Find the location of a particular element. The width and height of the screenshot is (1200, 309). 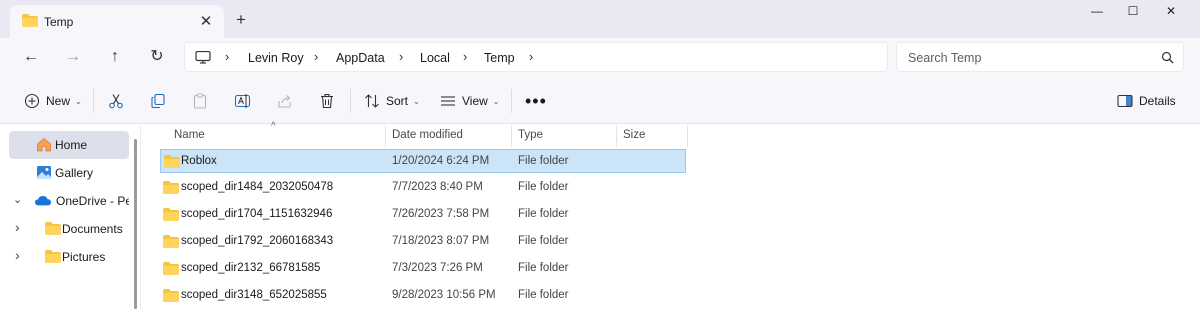

column-header-date: Date modified is located at coordinates (427, 135).